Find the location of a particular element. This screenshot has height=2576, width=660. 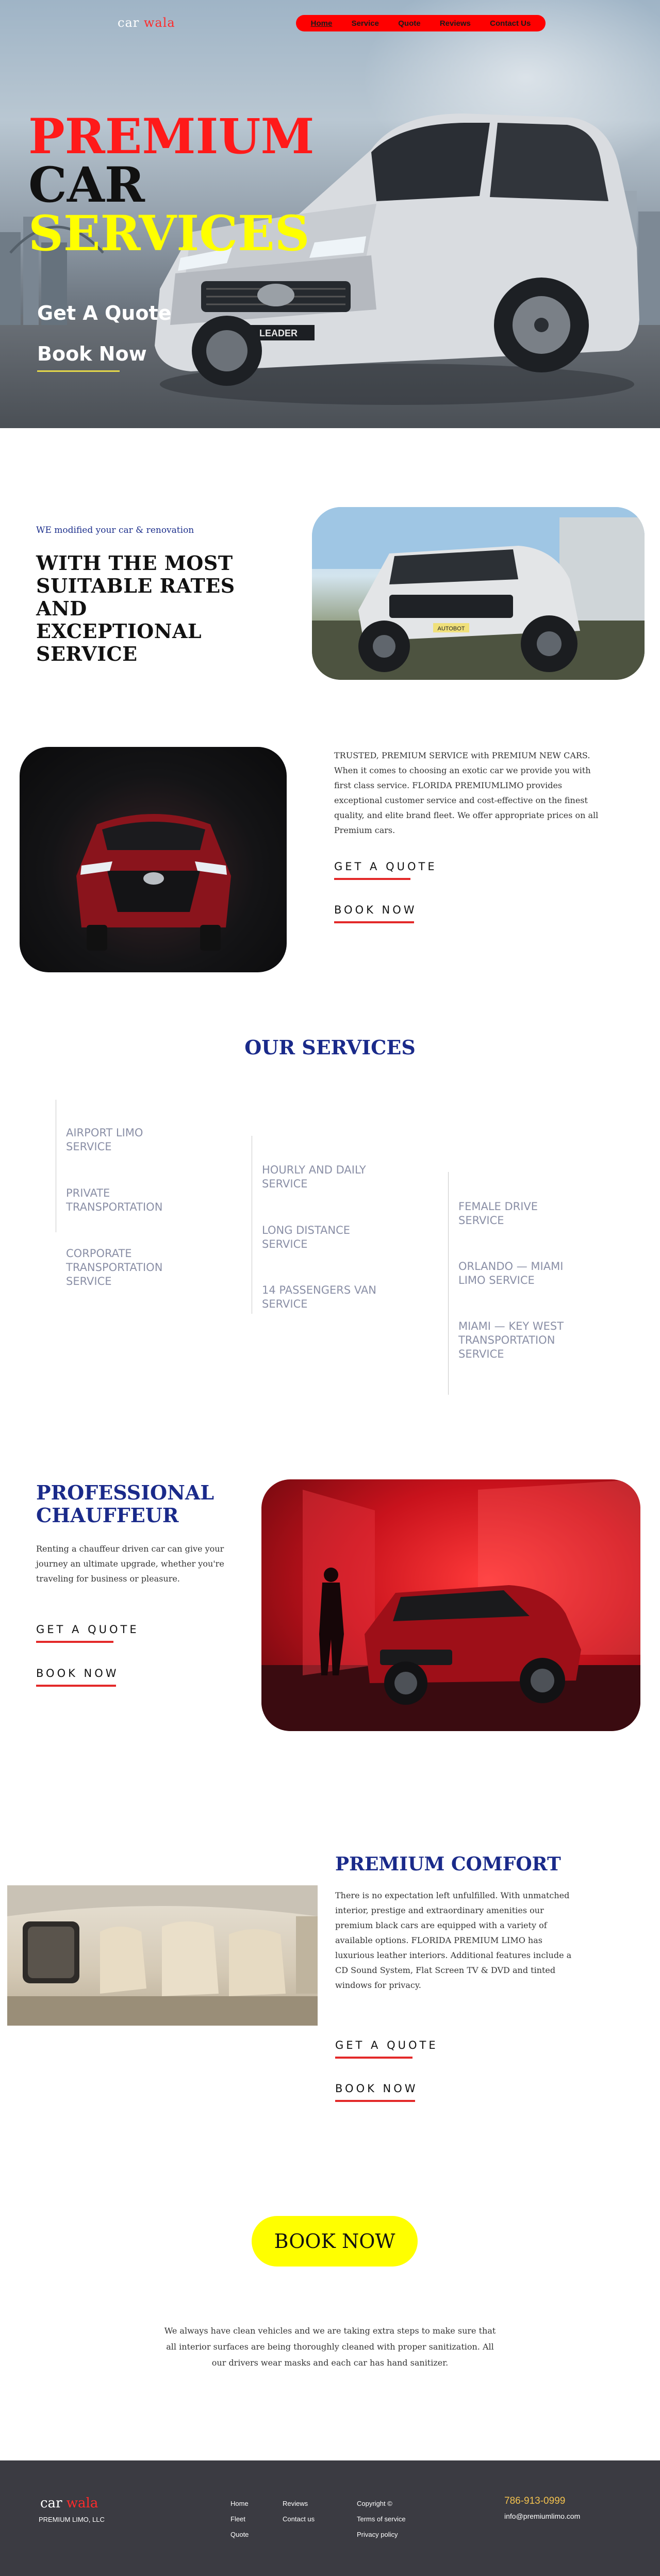

footer-company-name: PREMIUM LIMO, LLC is located at coordinates (72, 2520).